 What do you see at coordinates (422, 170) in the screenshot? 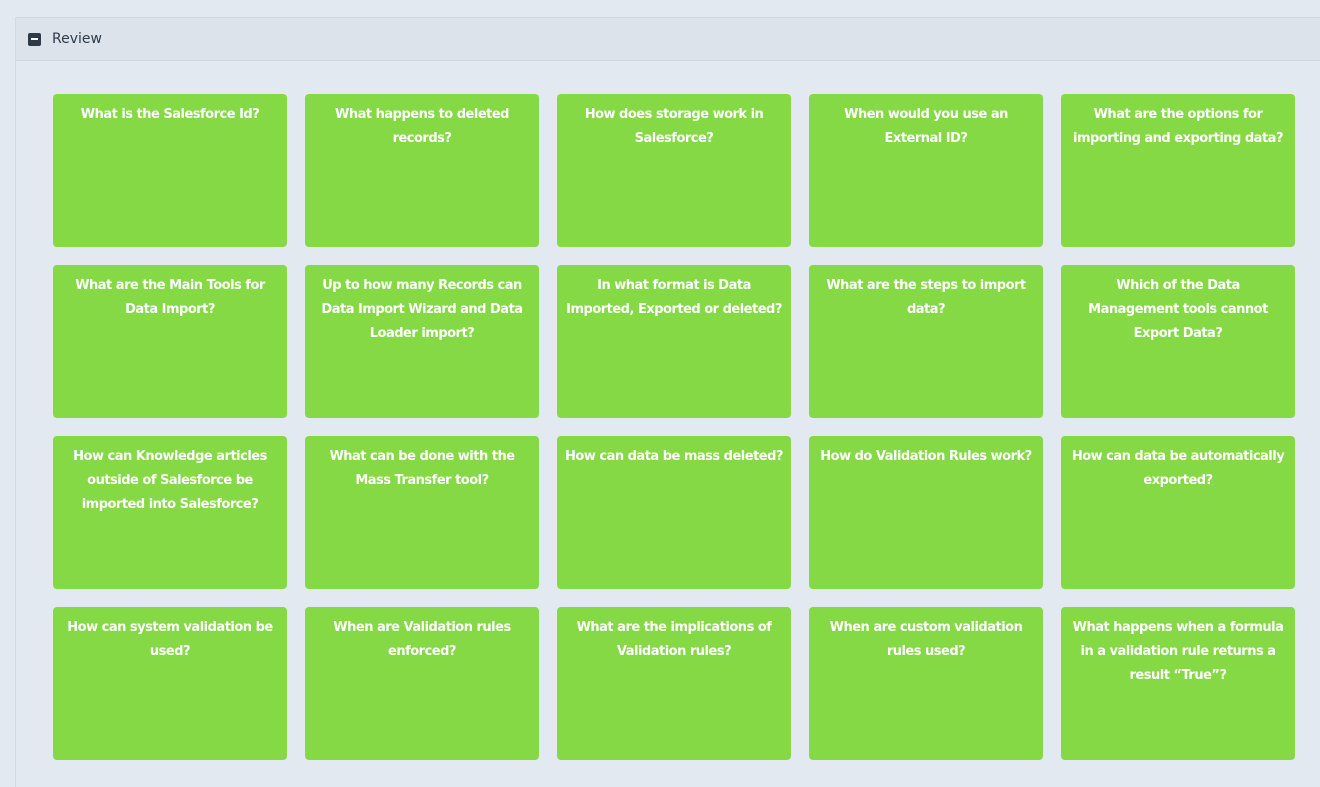
I see `flashcard: What happens to deleted records?` at bounding box center [422, 170].